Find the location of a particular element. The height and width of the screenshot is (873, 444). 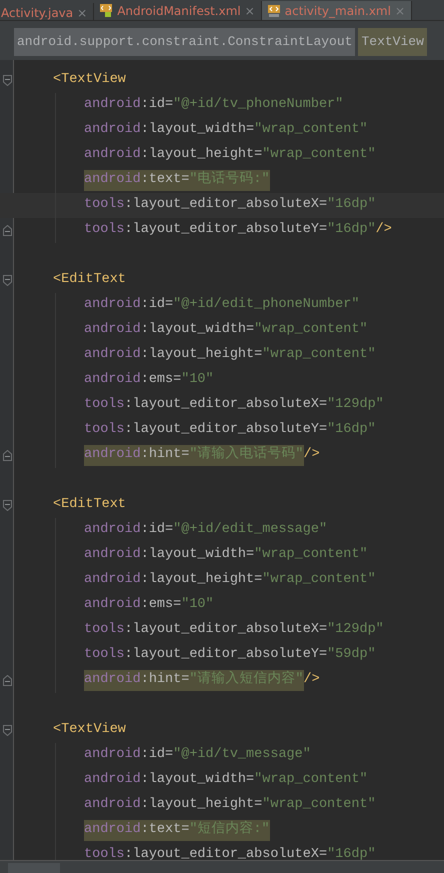

code-attribute: tools:layout_editor_absoluteY="59dp" is located at coordinates (230, 655).